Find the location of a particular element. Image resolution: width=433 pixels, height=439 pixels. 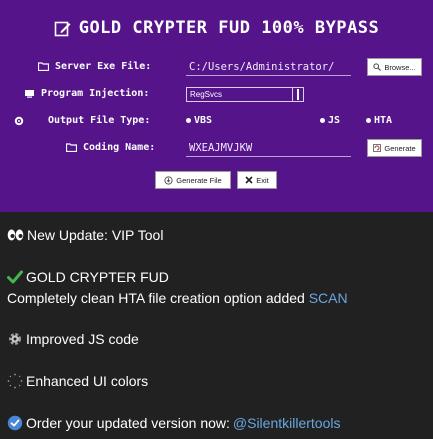

generate-button: Generate is located at coordinates (394, 148).